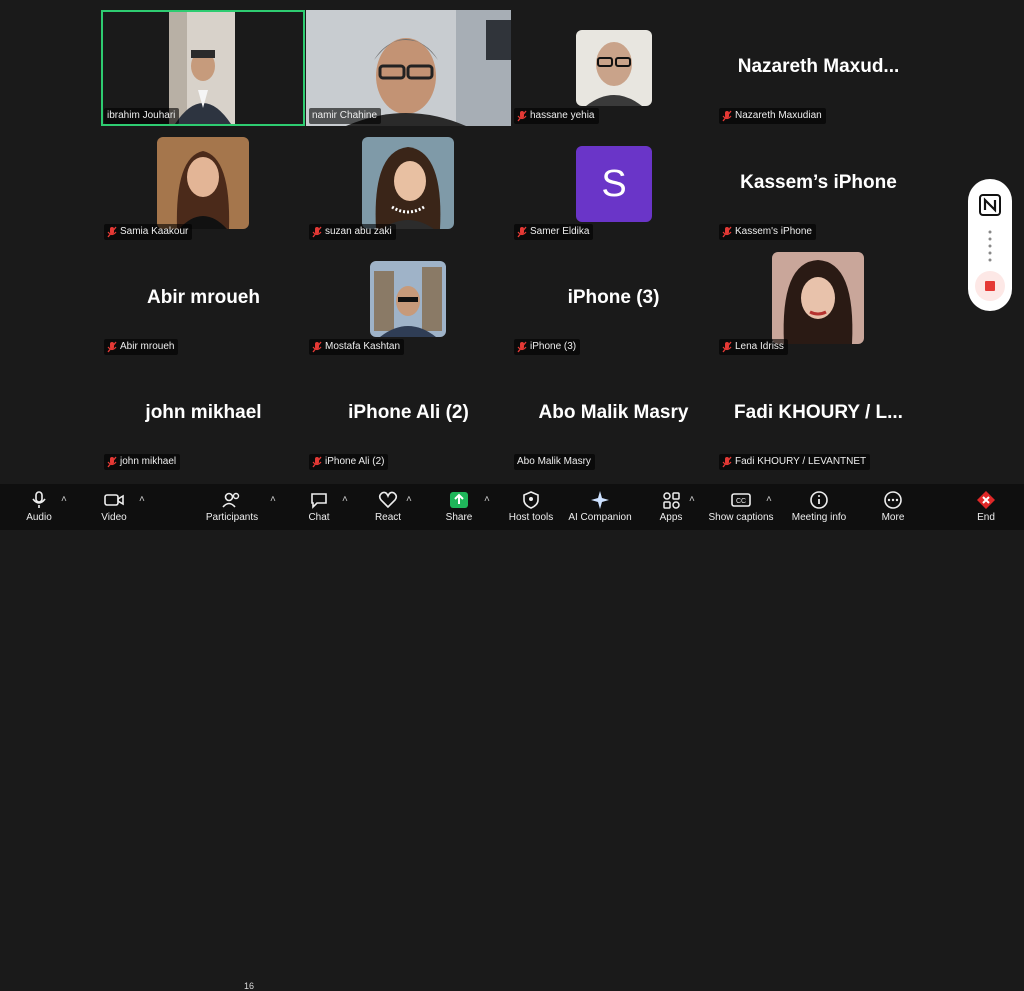  Describe the element at coordinates (547, 347) in the screenshot. I see `participant-name-label: iPhone (3)` at that location.